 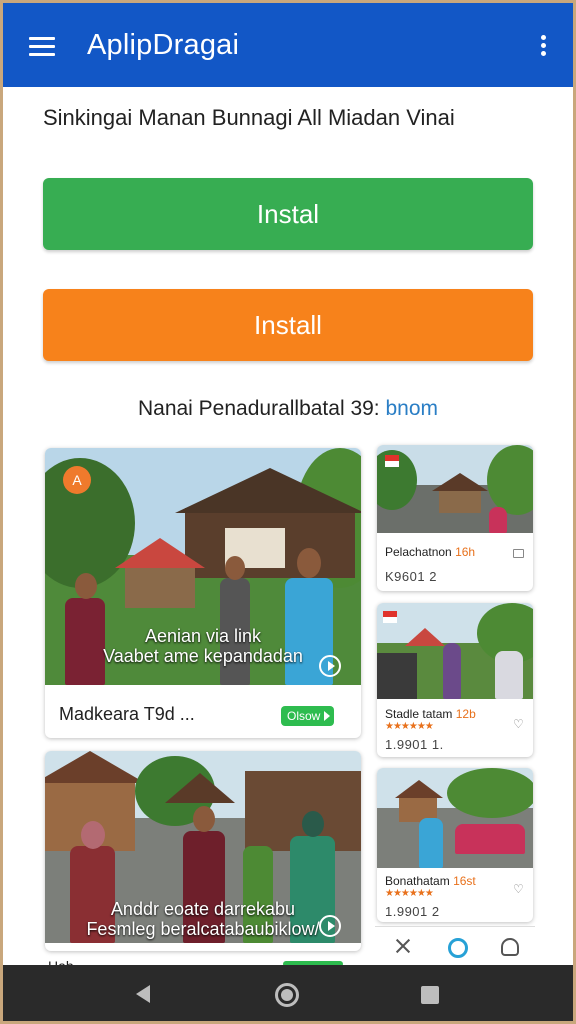 I want to click on side-card-2-rating: ★★★★★★, so click(x=409, y=726).